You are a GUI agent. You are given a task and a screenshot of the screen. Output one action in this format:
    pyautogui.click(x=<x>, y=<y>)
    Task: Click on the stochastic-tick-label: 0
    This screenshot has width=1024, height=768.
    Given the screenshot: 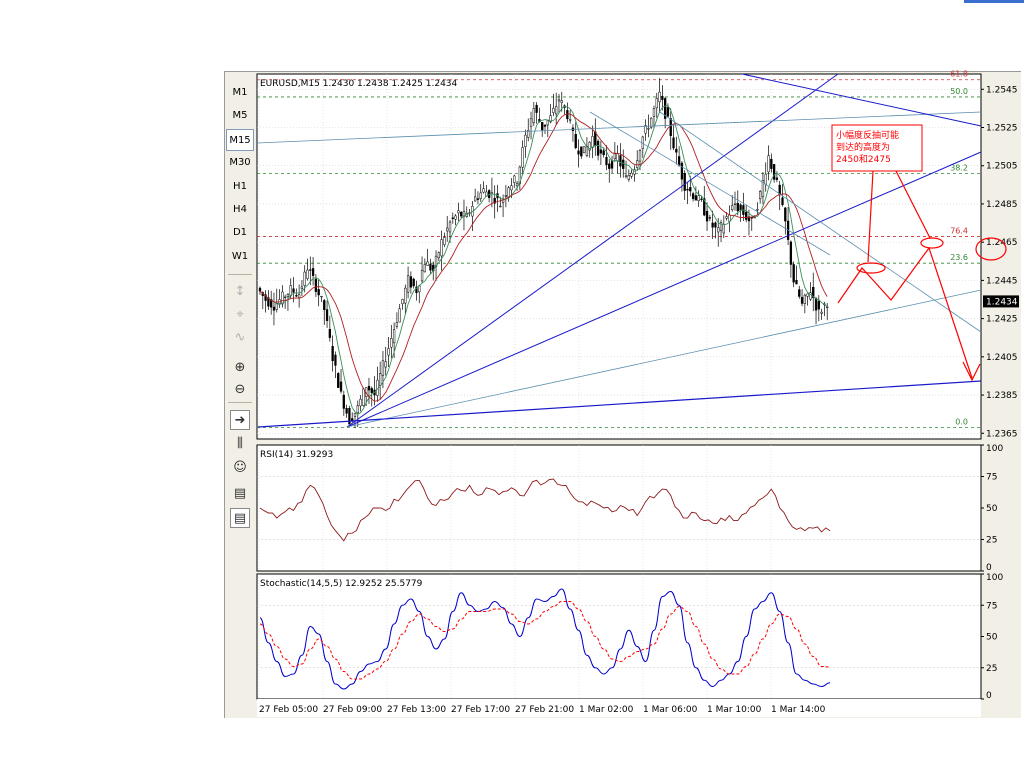 What is the action you would take?
    pyautogui.click(x=989, y=696)
    